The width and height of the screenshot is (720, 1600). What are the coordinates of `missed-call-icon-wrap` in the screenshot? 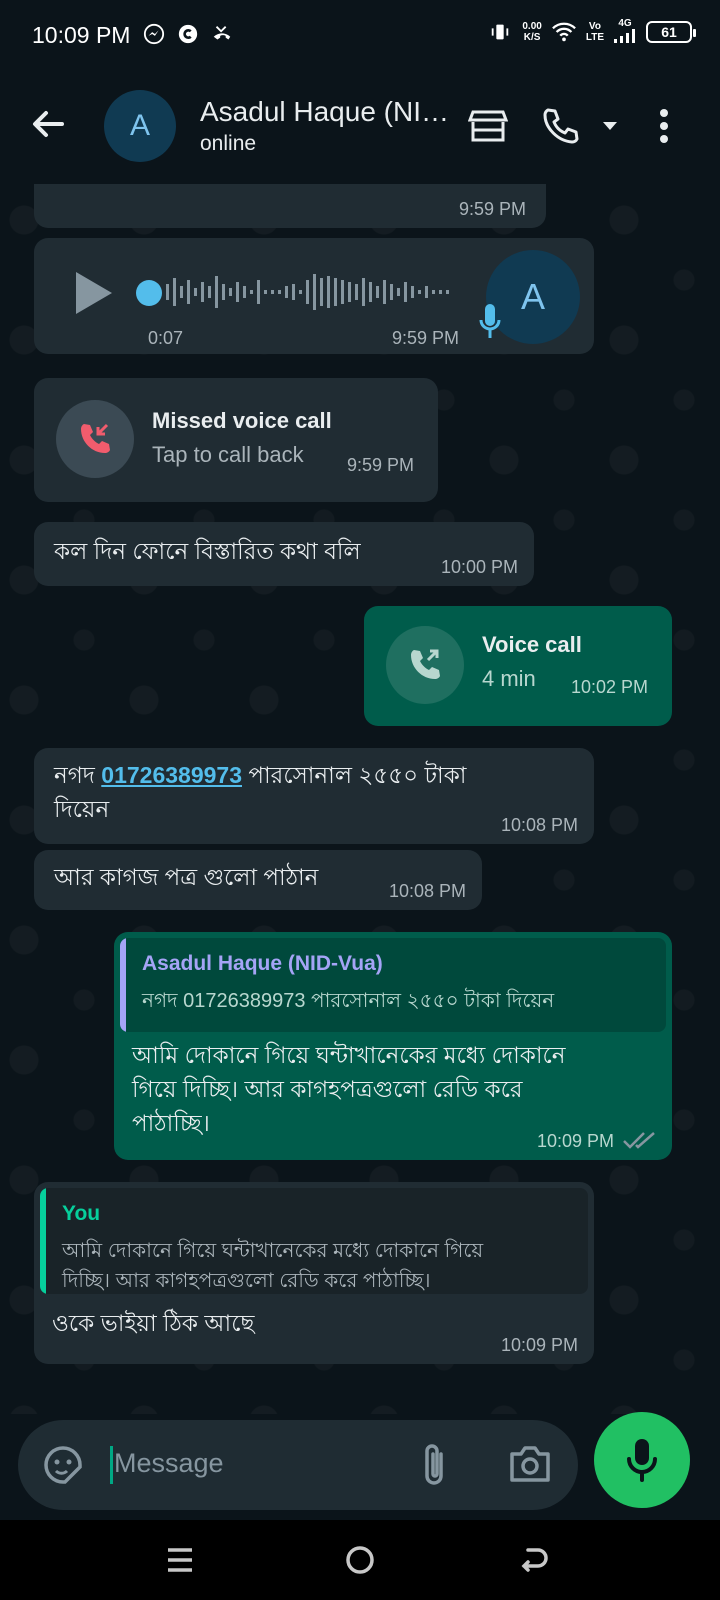 It's located at (95, 439).